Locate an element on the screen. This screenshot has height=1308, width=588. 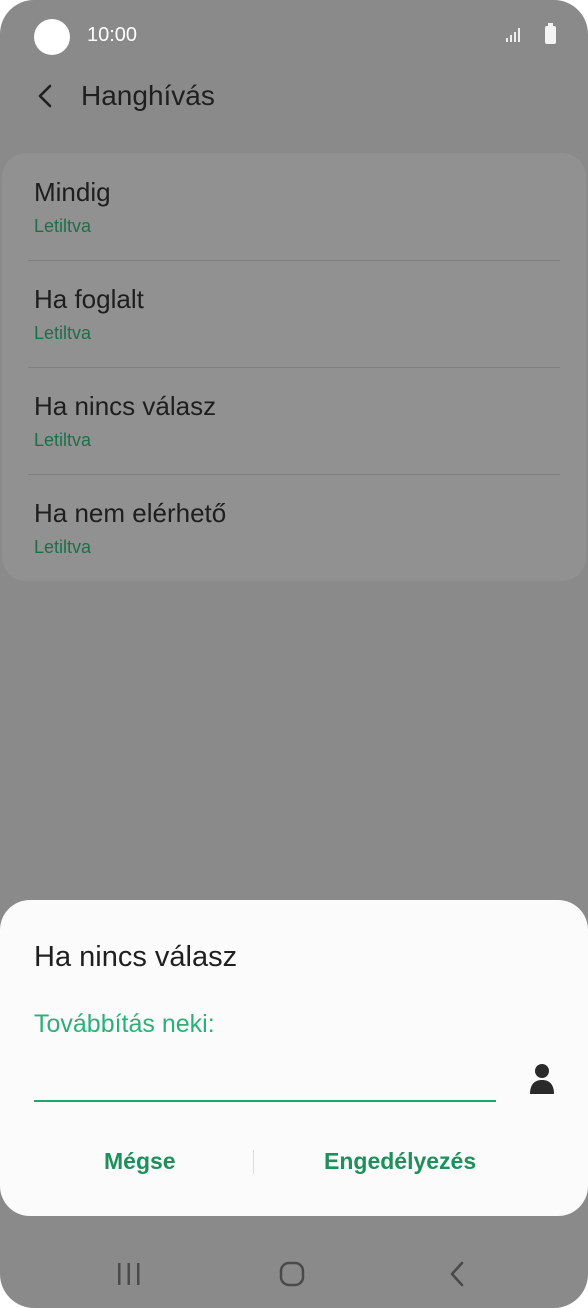
app-header: Hanghívás is located at coordinates (294, 102).